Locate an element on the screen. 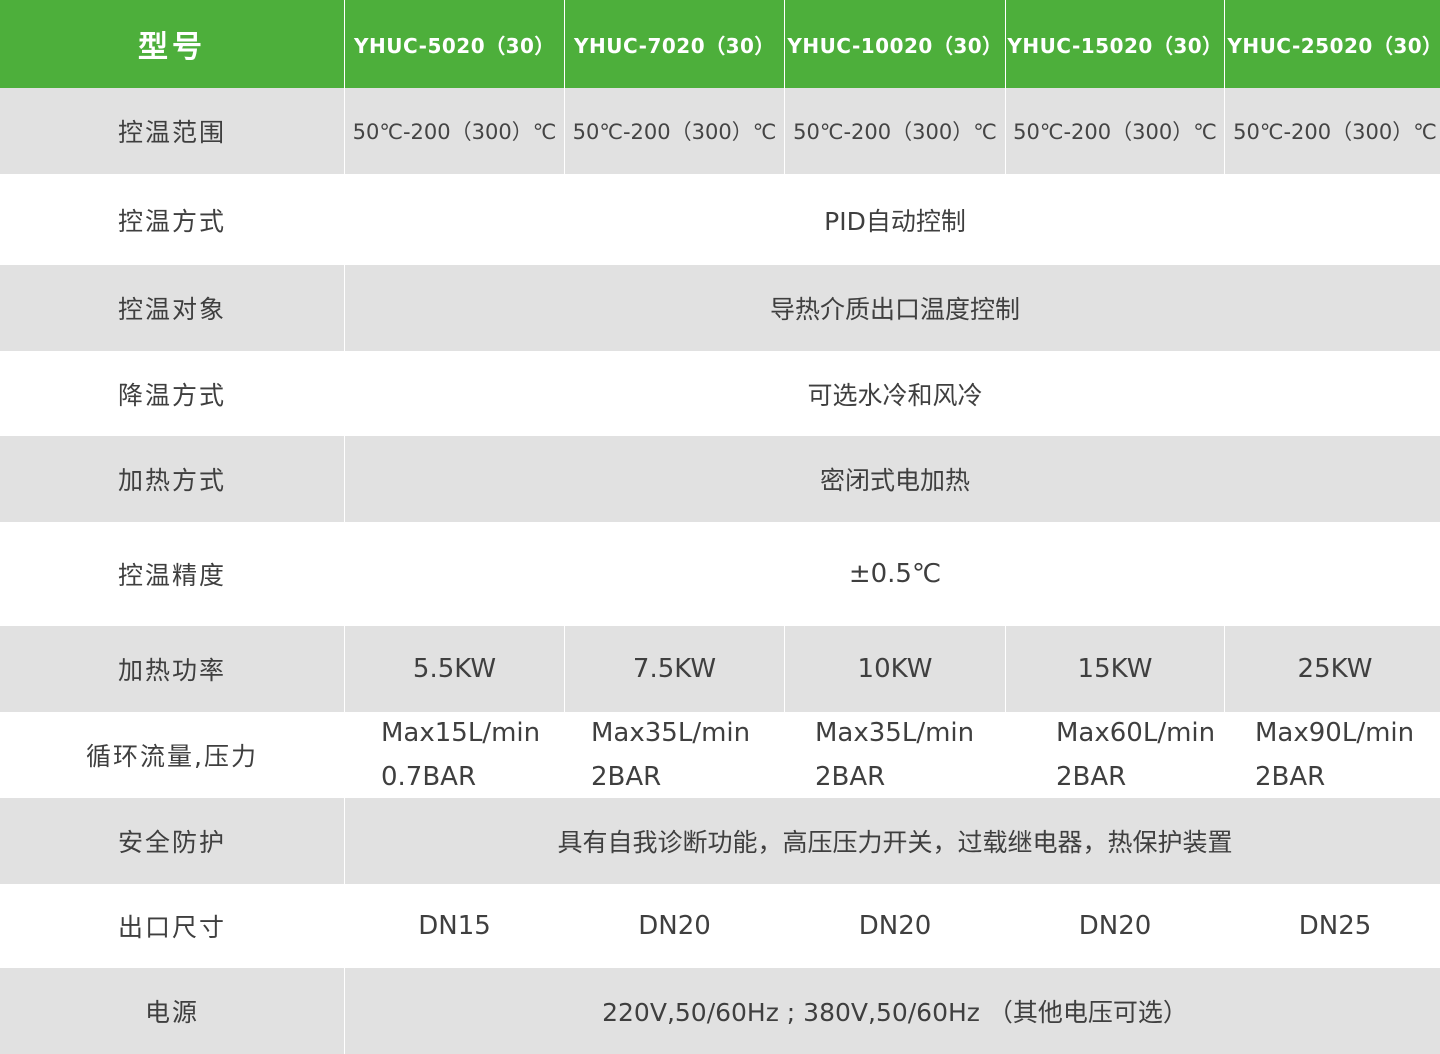  outlet-size-cell: DN15 is located at coordinates (454, 926).